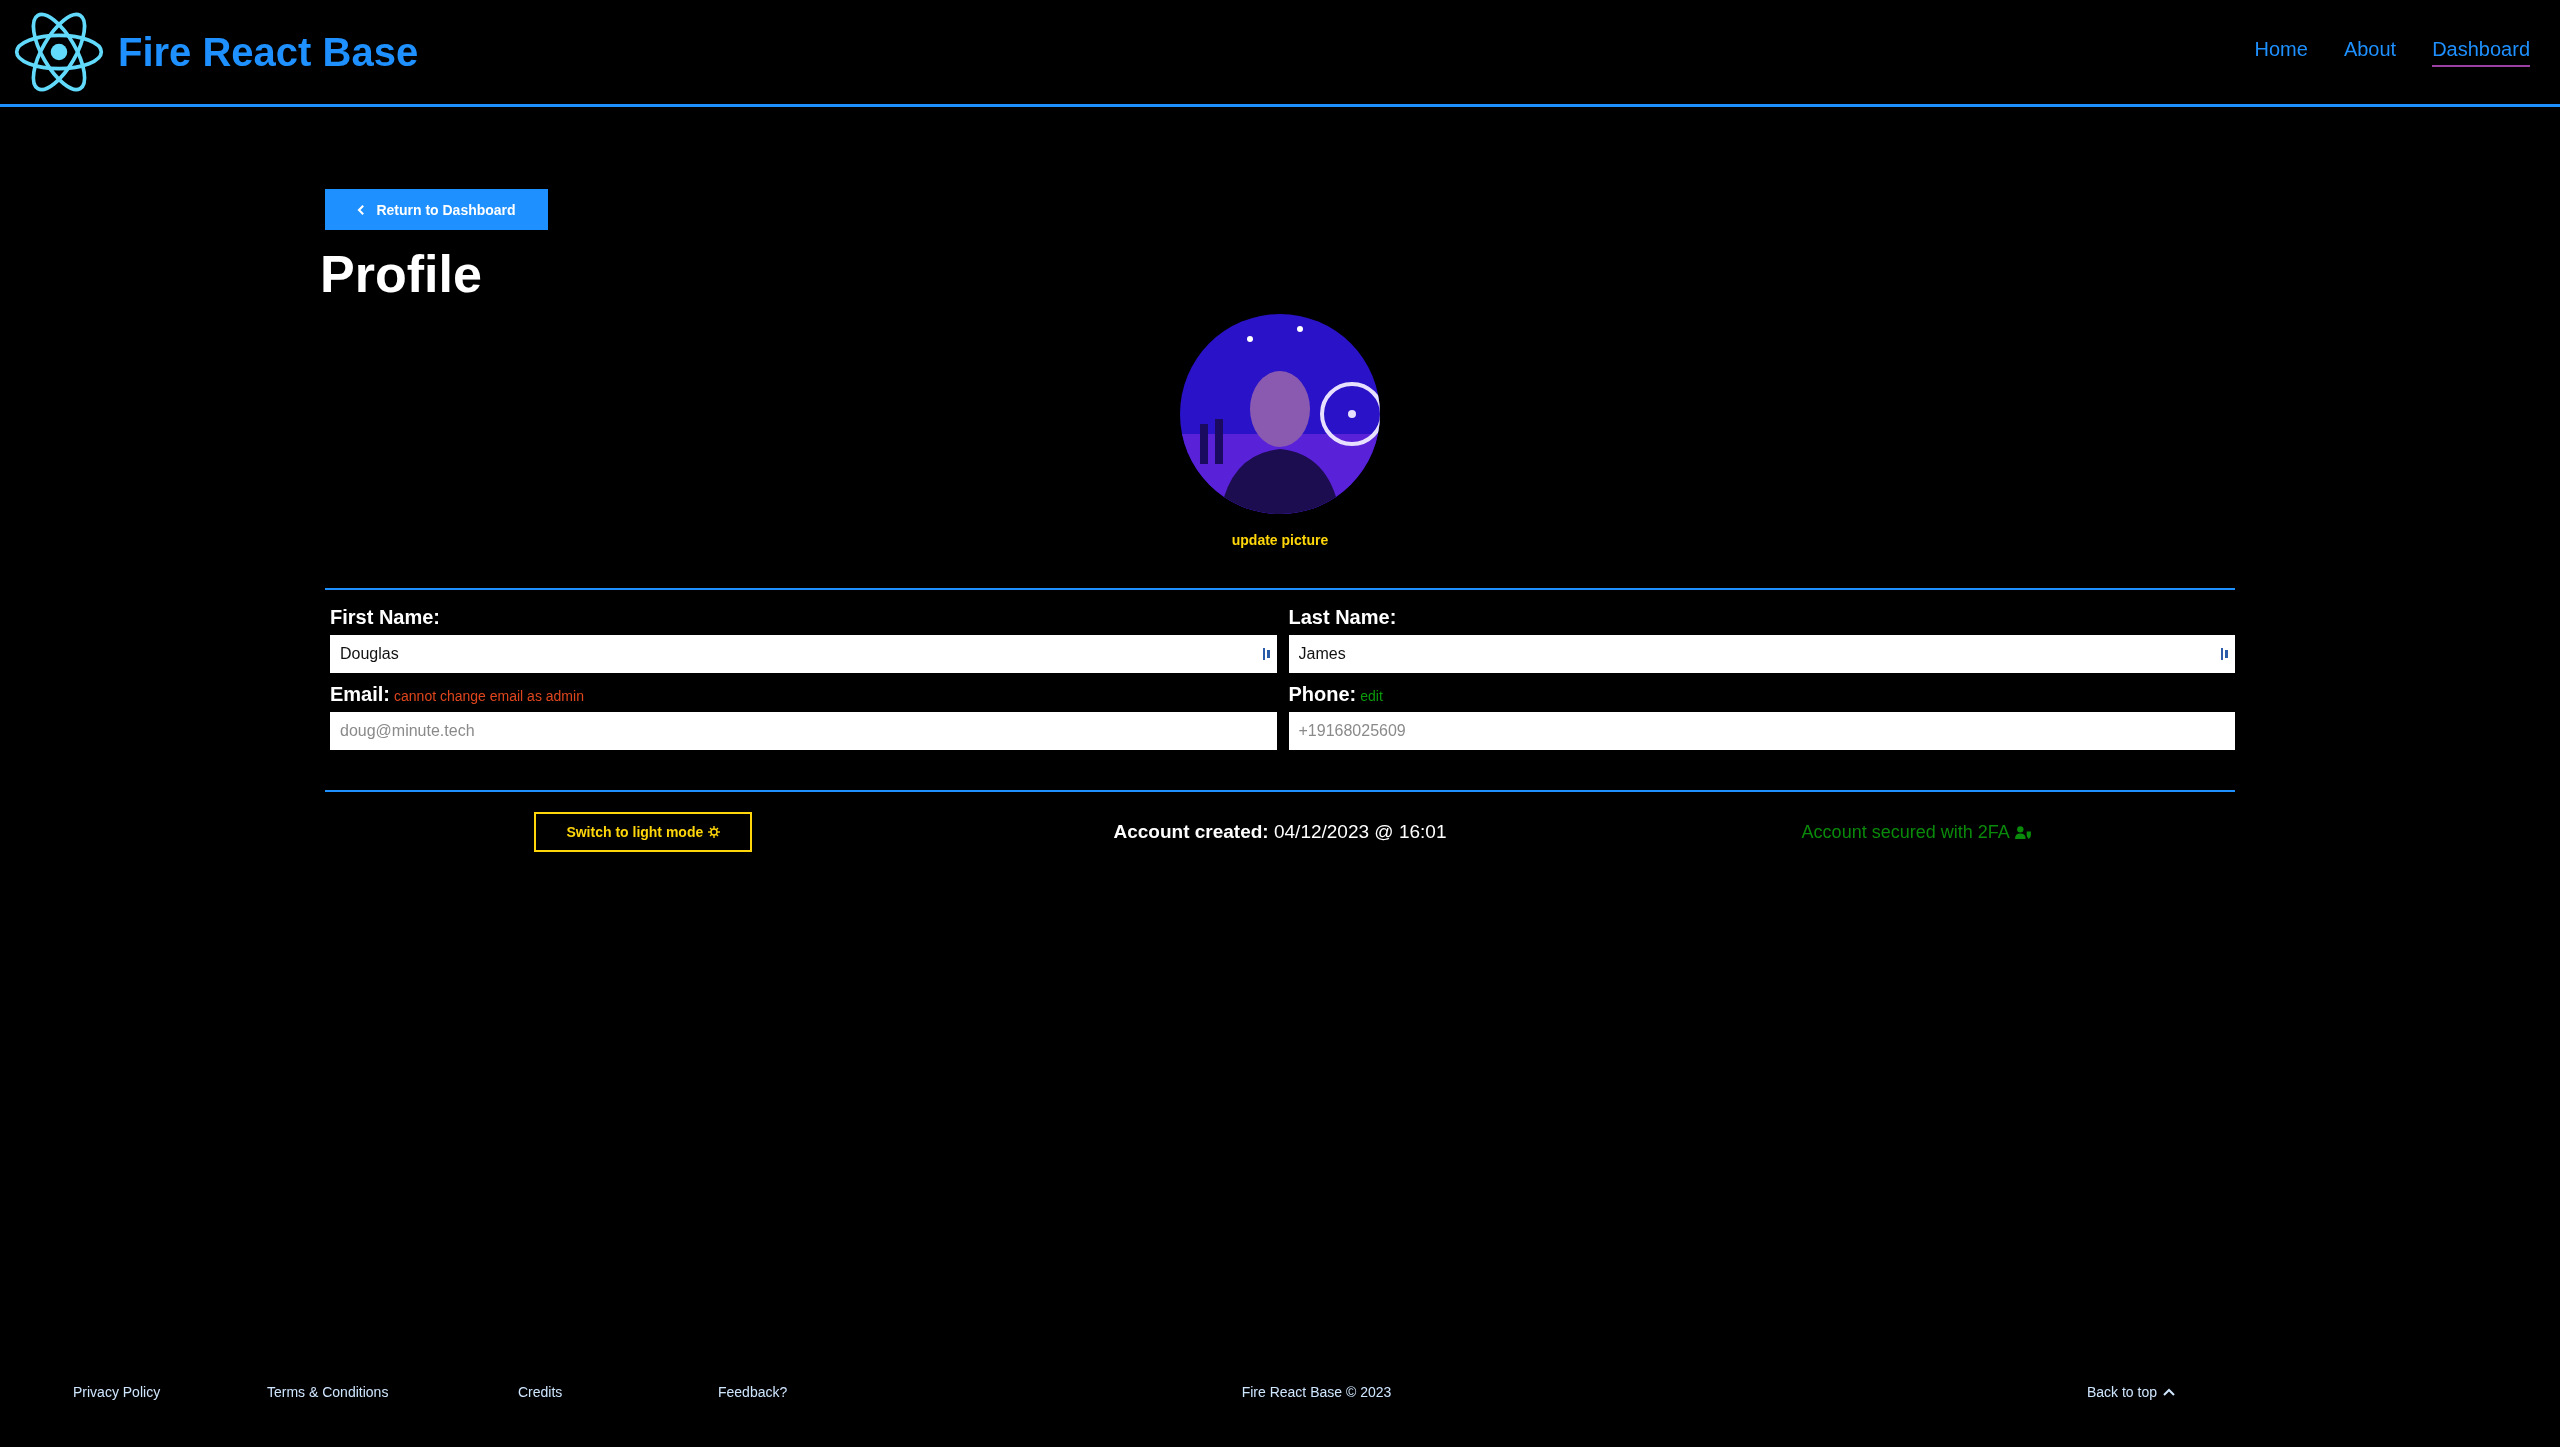 This screenshot has width=2560, height=1447. I want to click on text-field: doug@minute.tech, so click(803, 731).